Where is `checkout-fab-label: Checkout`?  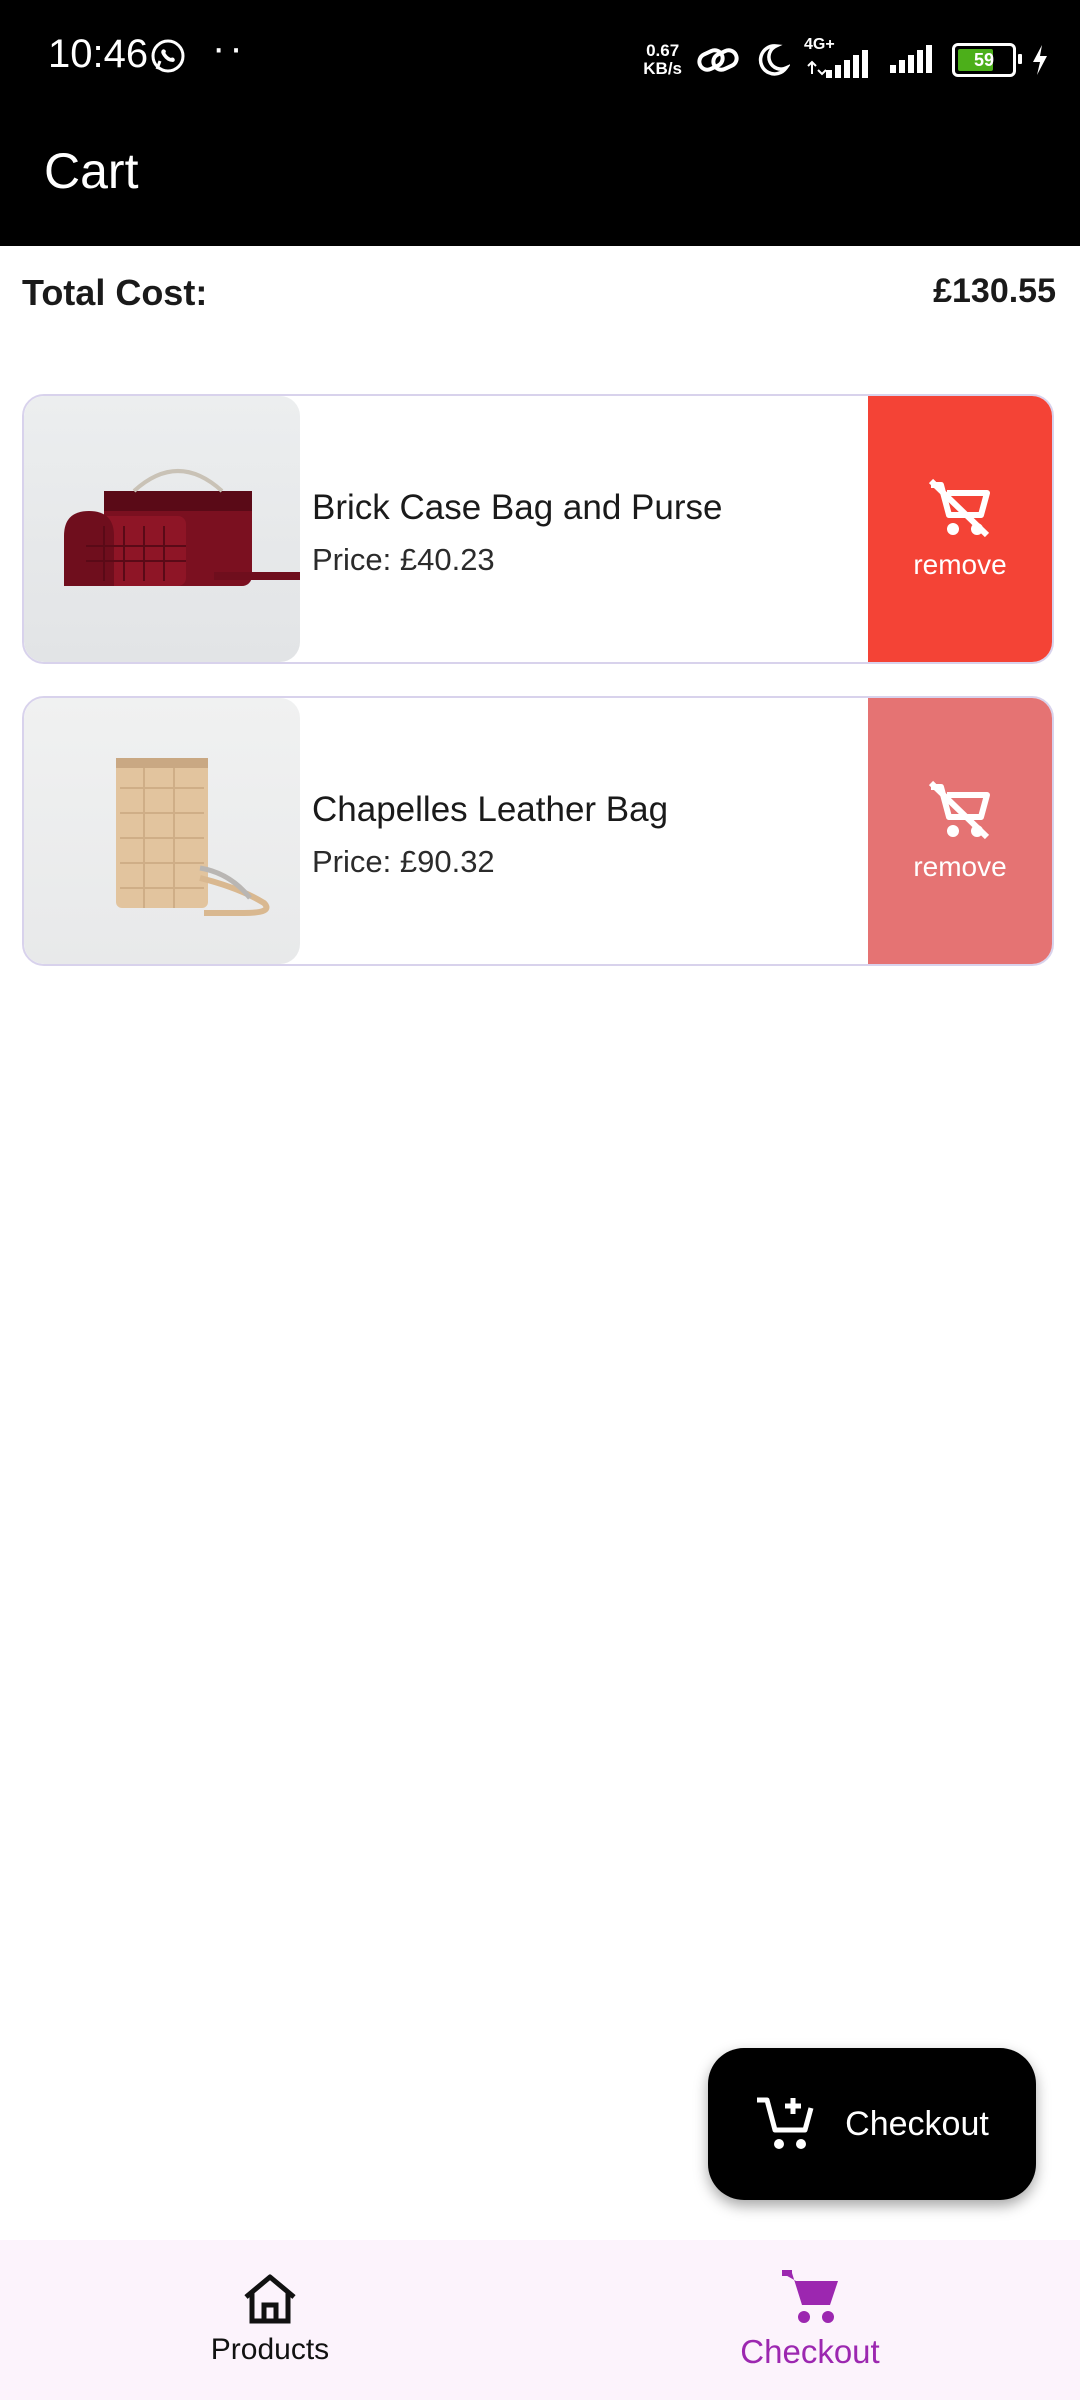 checkout-fab-label: Checkout is located at coordinates (917, 2123).